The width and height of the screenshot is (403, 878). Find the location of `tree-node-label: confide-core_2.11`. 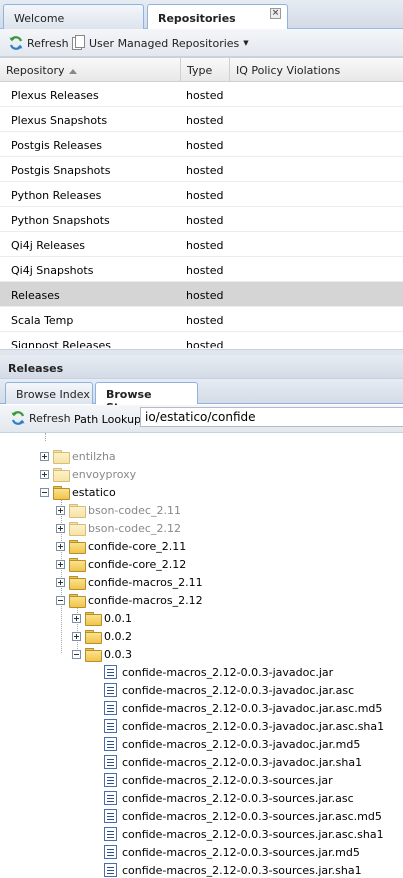

tree-node-label: confide-core_2.11 is located at coordinates (137, 546).